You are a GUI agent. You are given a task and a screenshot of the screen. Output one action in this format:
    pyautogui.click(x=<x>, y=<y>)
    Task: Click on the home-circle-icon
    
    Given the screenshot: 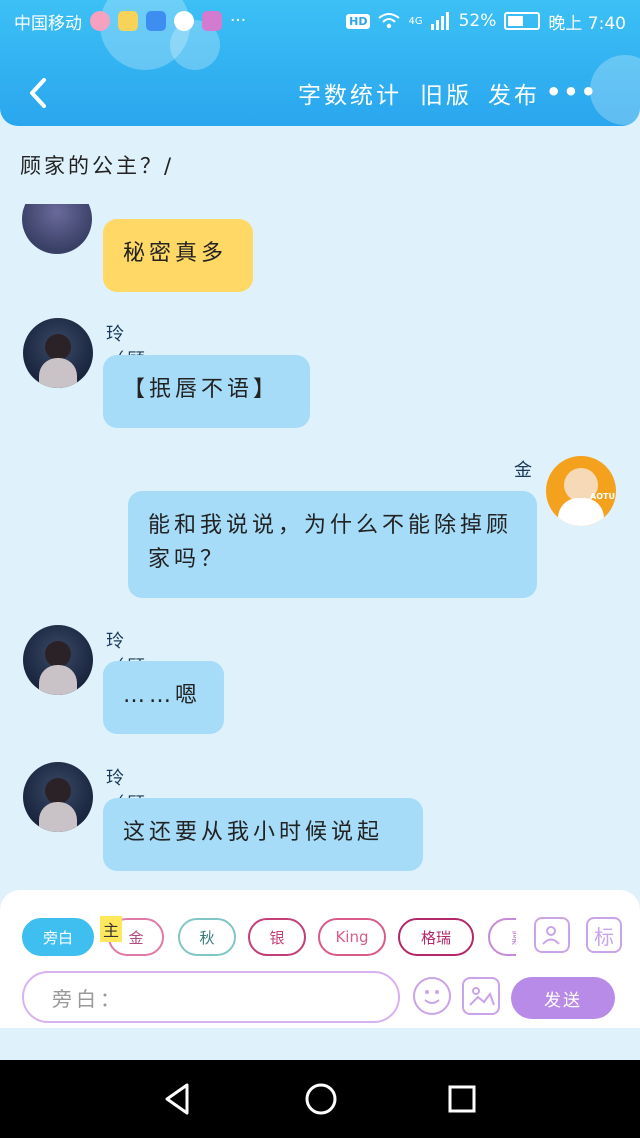 What is the action you would take?
    pyautogui.click(x=321, y=1099)
    